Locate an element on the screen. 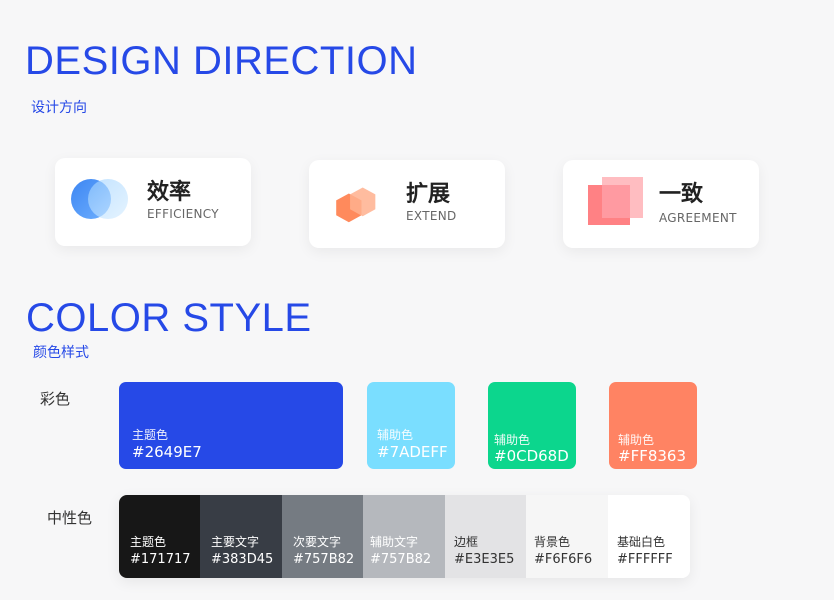 The width and height of the screenshot is (834, 600). neutral-swatch-secondary-text: 次要文字 #757B82 is located at coordinates (322, 536).